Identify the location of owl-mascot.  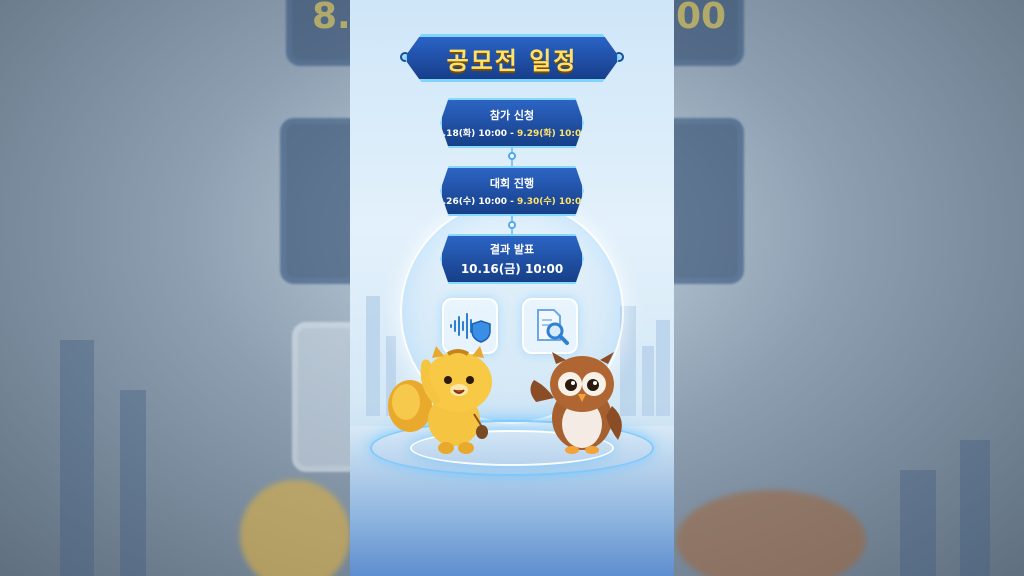
(576, 403).